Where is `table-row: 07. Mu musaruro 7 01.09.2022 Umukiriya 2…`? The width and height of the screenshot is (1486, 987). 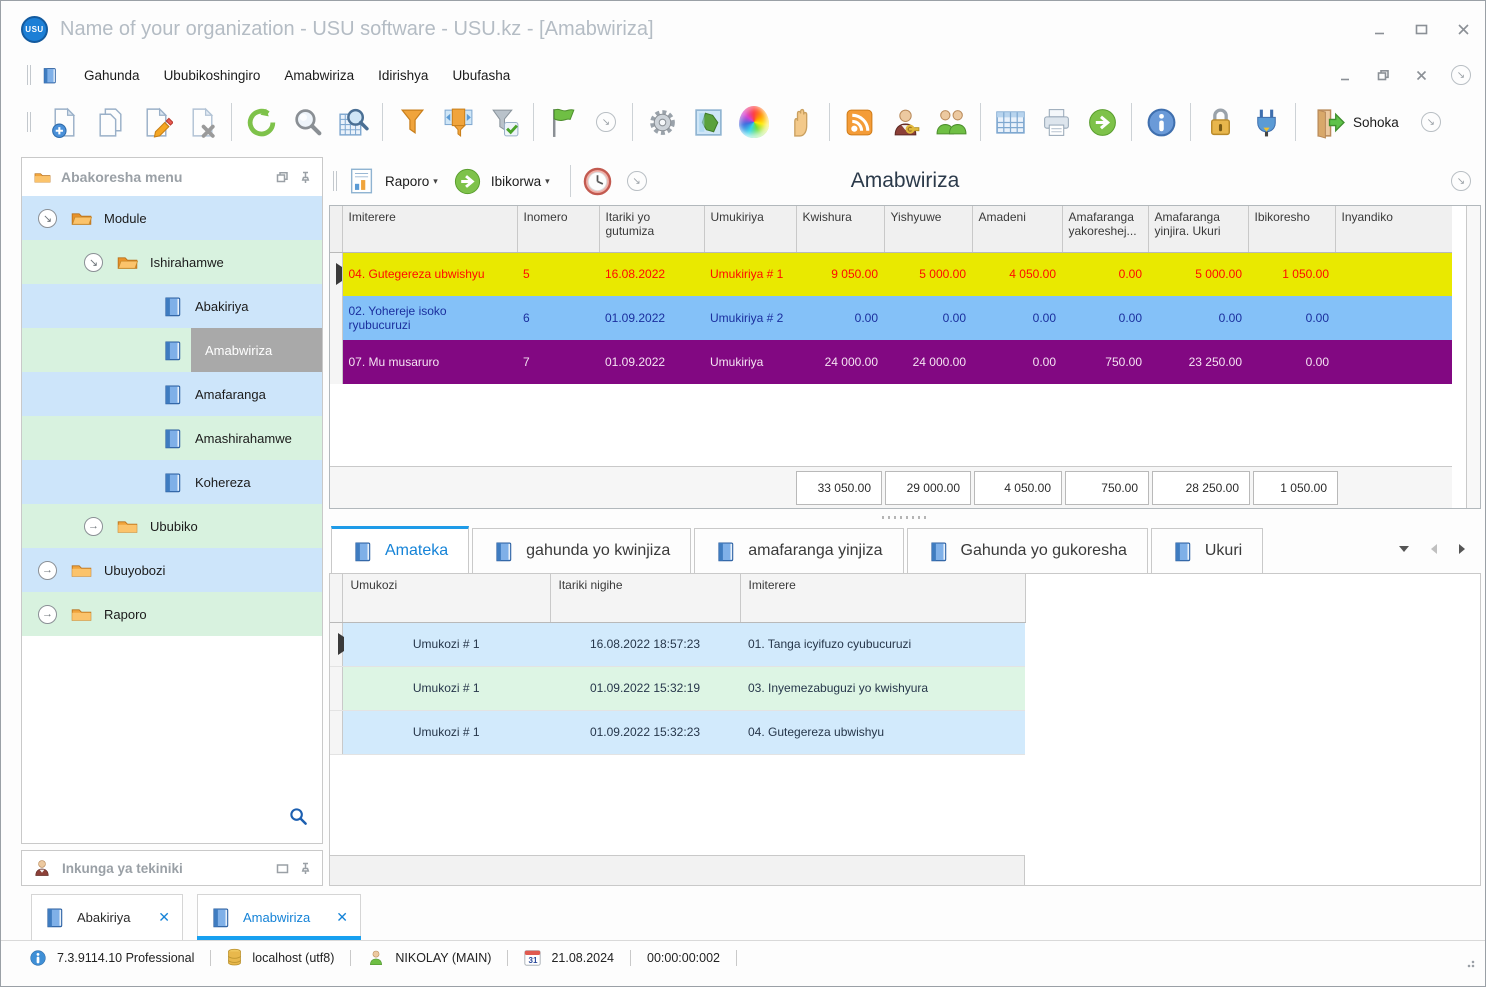 table-row: 07. Mu musaruro 7 01.09.2022 Umukiriya 2… is located at coordinates (891, 362).